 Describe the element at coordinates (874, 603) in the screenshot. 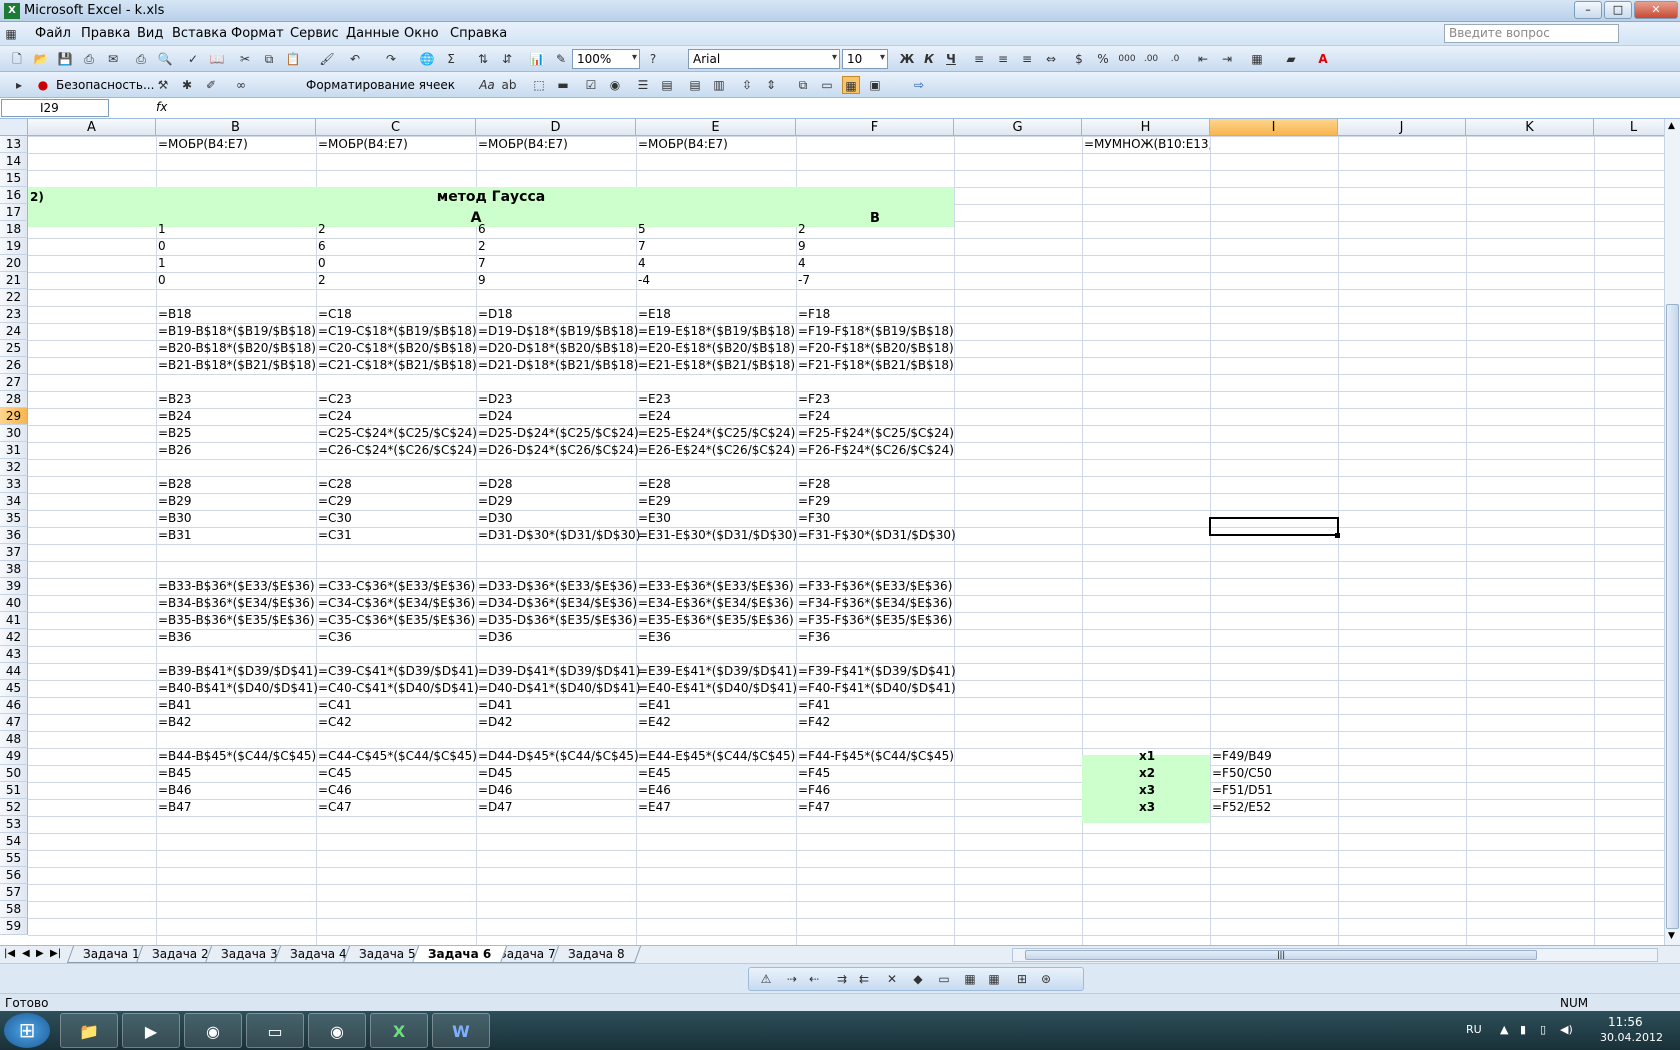

I see `cell-f40: =F34-F$36*($E34/$E$36)` at that location.